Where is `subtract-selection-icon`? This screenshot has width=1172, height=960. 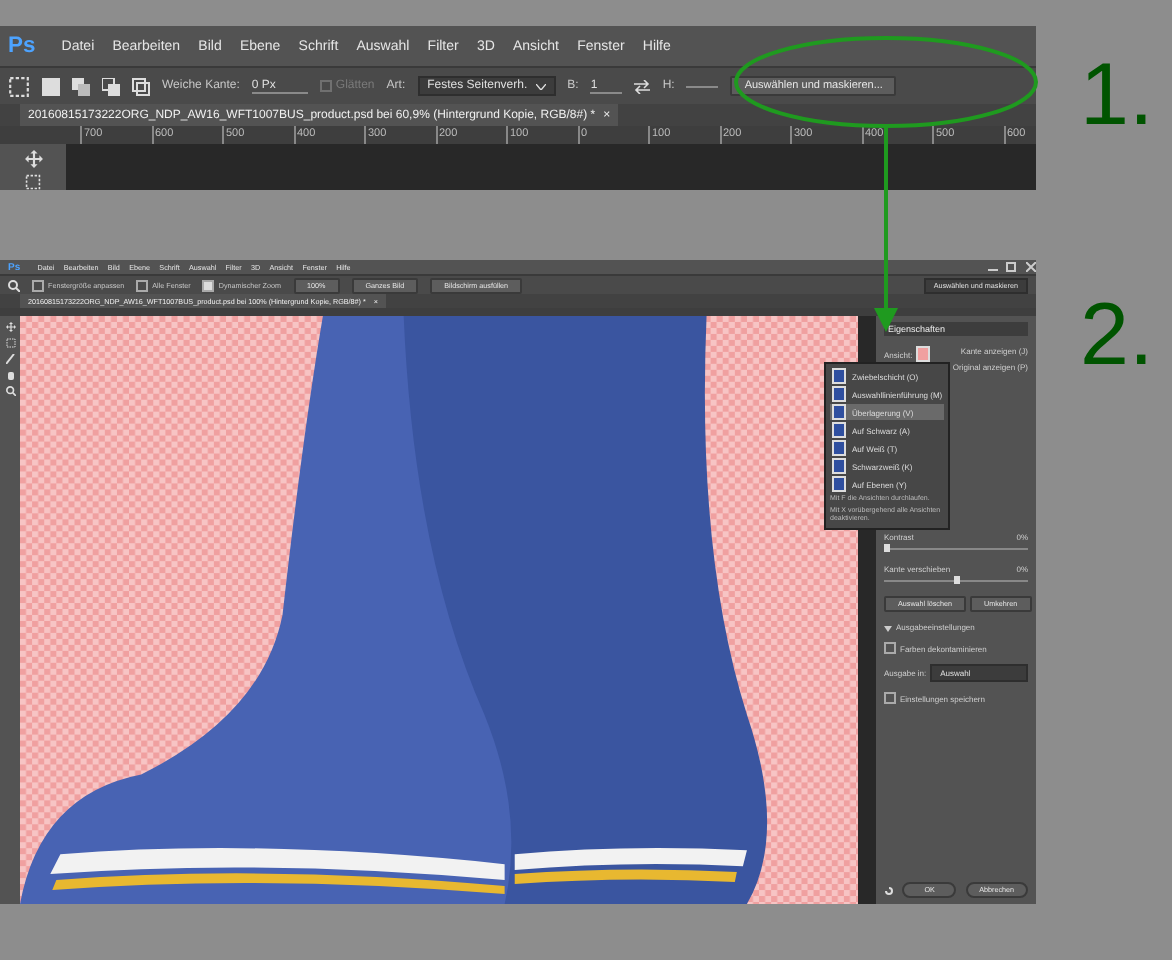 subtract-selection-icon is located at coordinates (111, 86).